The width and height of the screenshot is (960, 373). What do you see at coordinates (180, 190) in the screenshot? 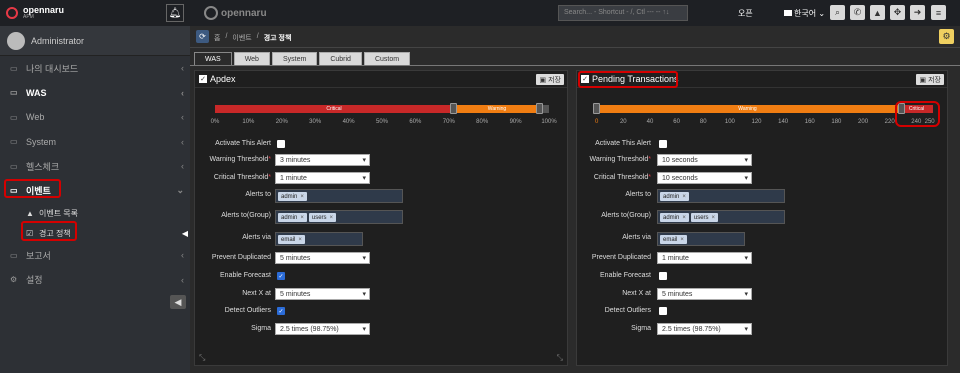
I see `chevron-down-icon: ⌄` at bounding box center [180, 190].